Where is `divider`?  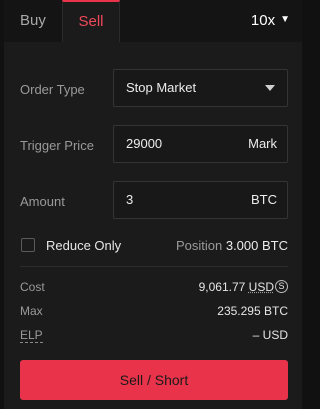 divider is located at coordinates (154, 266).